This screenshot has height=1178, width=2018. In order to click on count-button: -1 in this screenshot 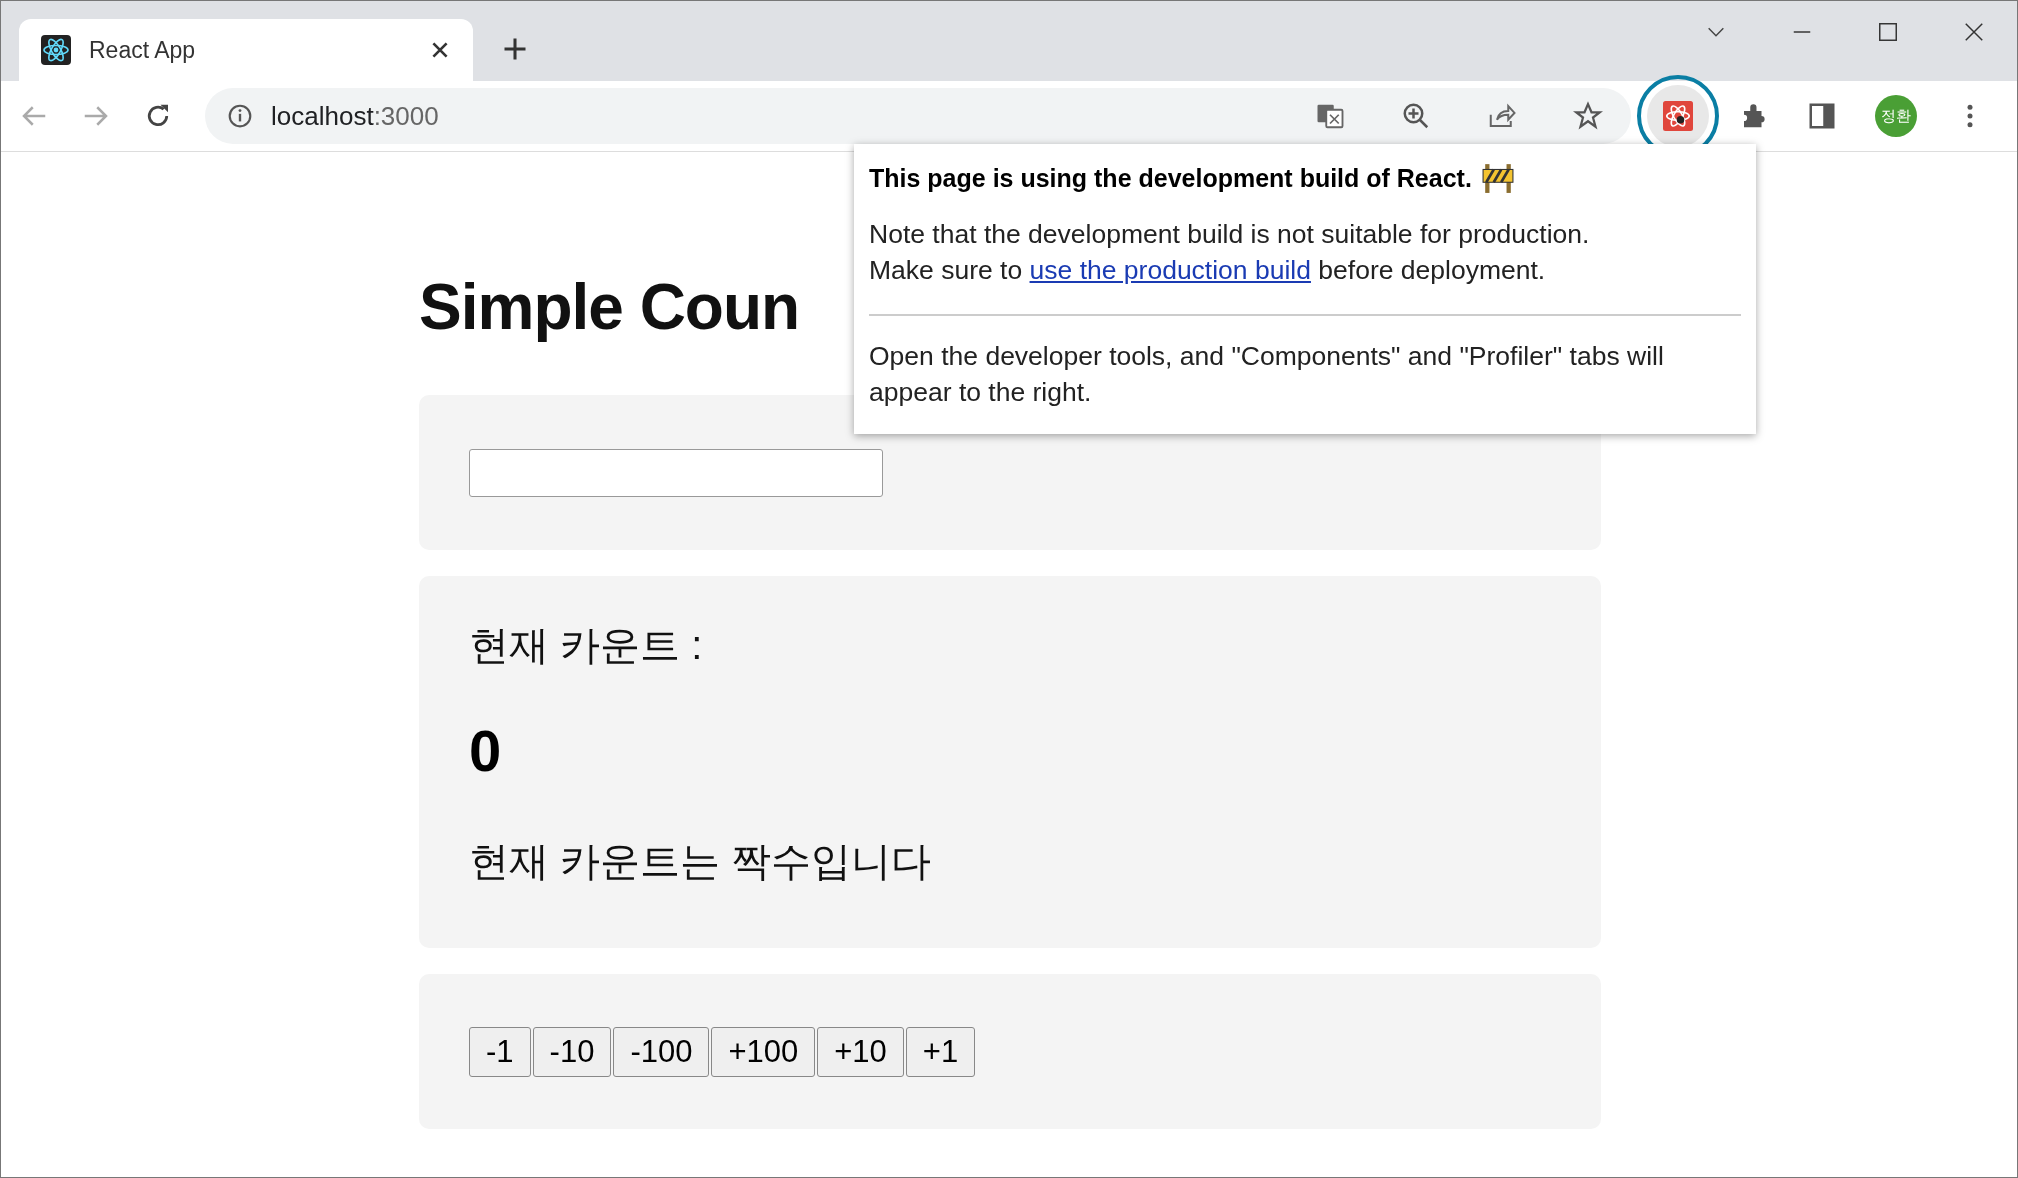, I will do `click(500, 1051)`.